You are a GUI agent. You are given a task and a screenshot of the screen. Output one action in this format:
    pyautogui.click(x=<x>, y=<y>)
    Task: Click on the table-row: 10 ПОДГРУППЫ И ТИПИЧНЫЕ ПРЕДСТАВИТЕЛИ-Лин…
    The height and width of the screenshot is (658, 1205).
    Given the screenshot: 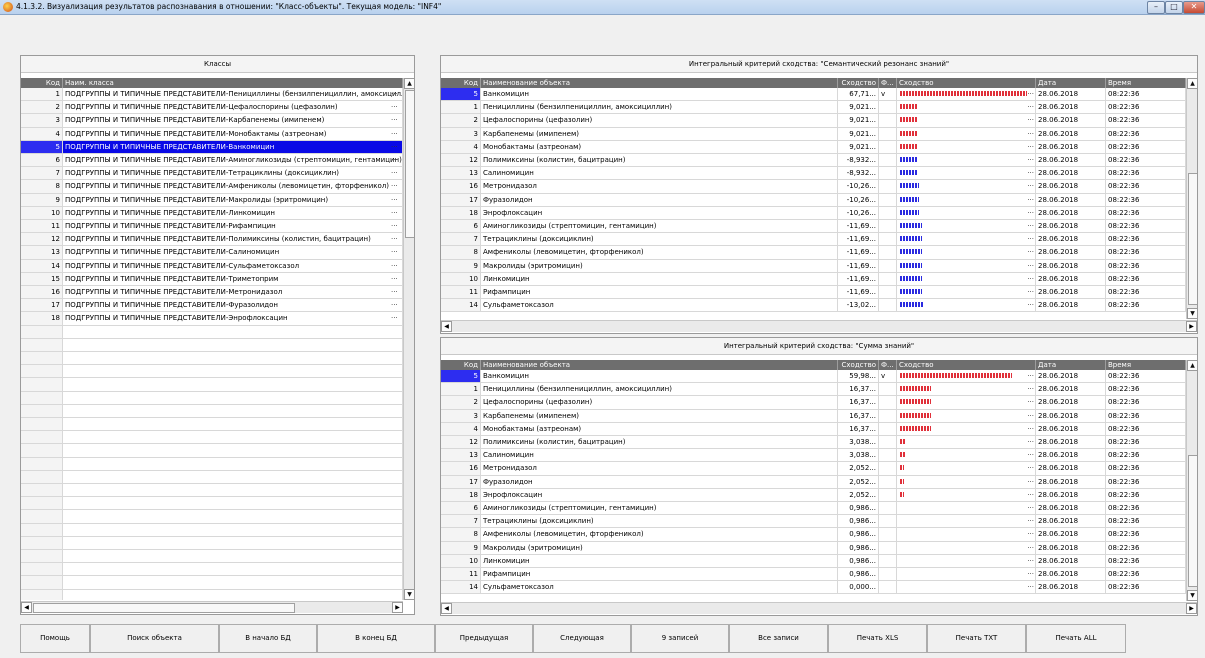 What is the action you would take?
    pyautogui.click(x=212, y=213)
    